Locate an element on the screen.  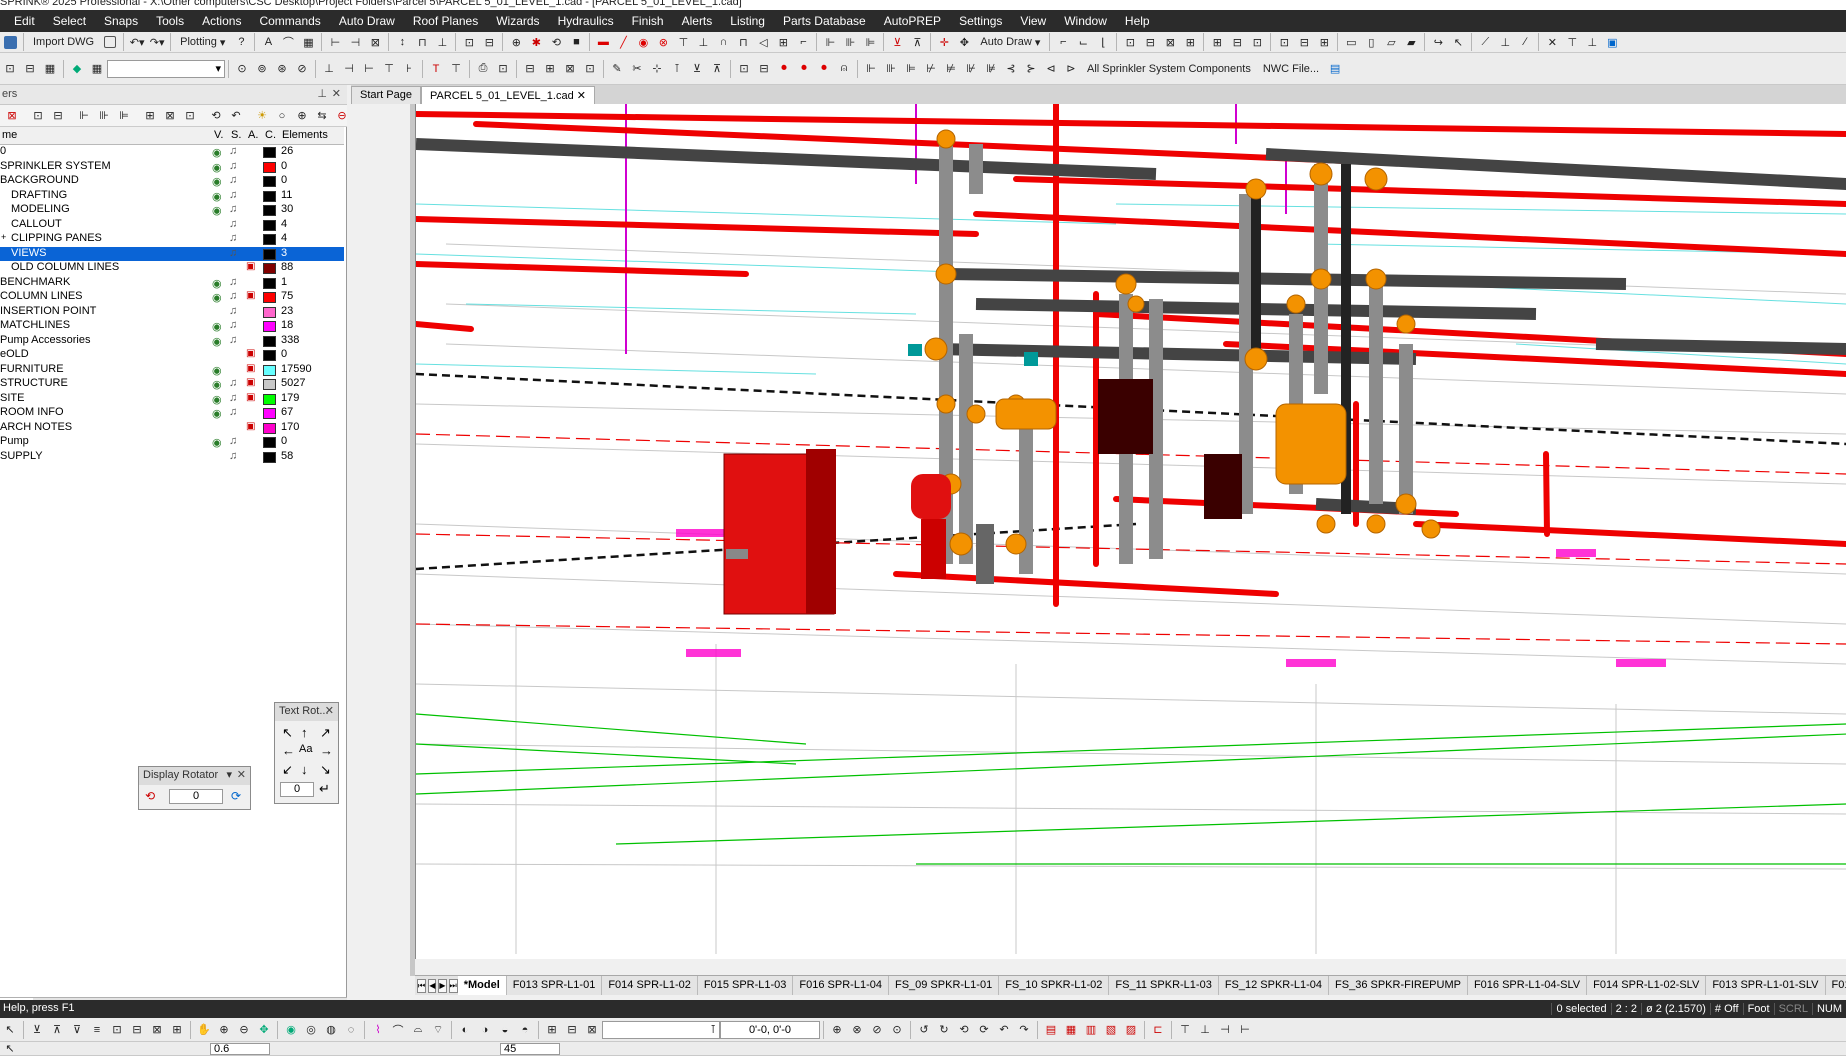
render4-icon: ◓ is located at coordinates (525, 1030).